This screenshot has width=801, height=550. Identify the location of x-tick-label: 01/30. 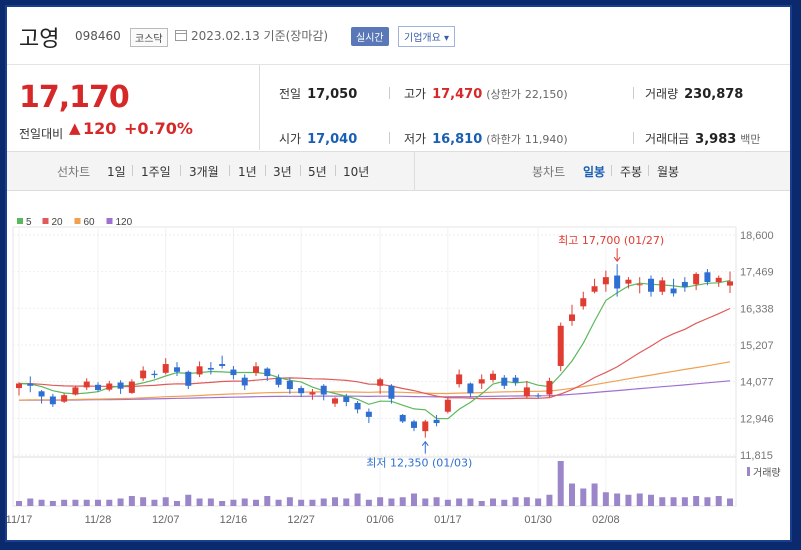
(538, 520).